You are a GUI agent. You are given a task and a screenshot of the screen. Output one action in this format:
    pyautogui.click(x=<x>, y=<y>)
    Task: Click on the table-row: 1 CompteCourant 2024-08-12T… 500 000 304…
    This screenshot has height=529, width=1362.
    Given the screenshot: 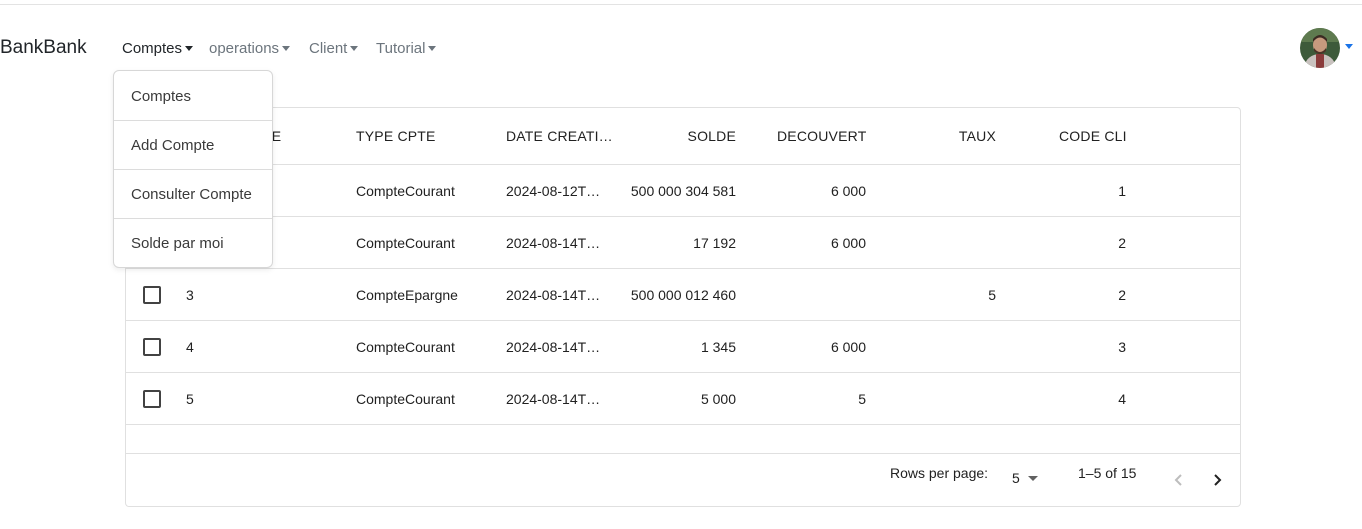 What is the action you would take?
    pyautogui.click(x=683, y=191)
    